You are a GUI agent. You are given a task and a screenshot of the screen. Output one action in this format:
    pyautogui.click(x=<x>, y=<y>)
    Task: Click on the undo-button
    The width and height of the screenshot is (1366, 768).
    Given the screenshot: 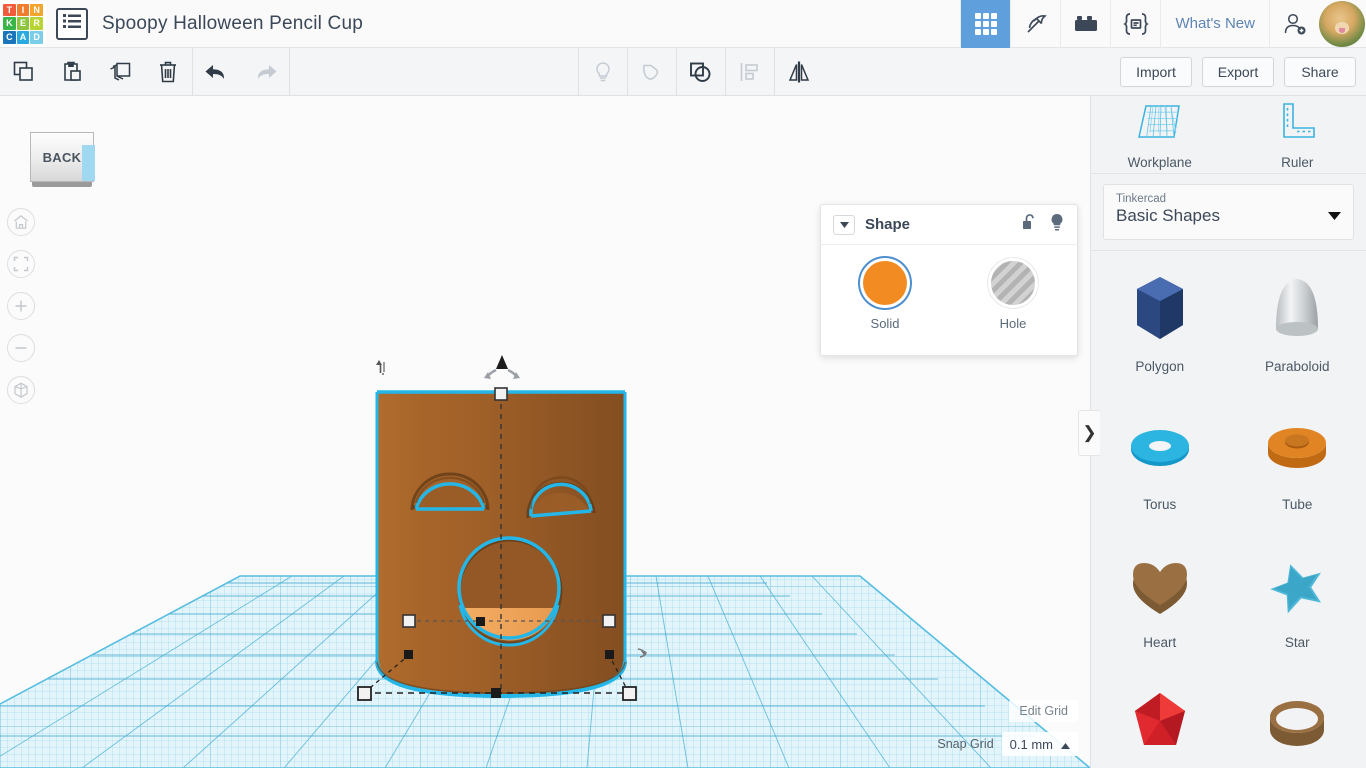 What is the action you would take?
    pyautogui.click(x=217, y=72)
    